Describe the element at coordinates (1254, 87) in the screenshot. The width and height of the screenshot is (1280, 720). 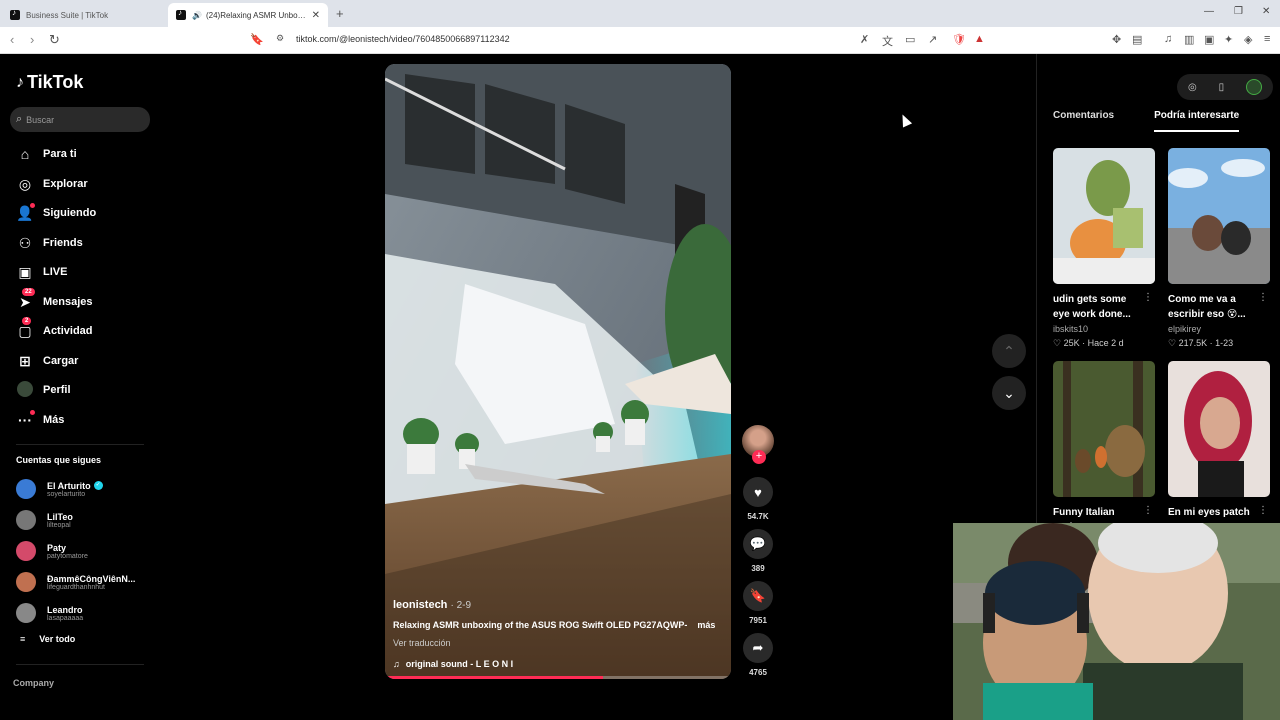
I see `profile-avatar-icon` at that location.